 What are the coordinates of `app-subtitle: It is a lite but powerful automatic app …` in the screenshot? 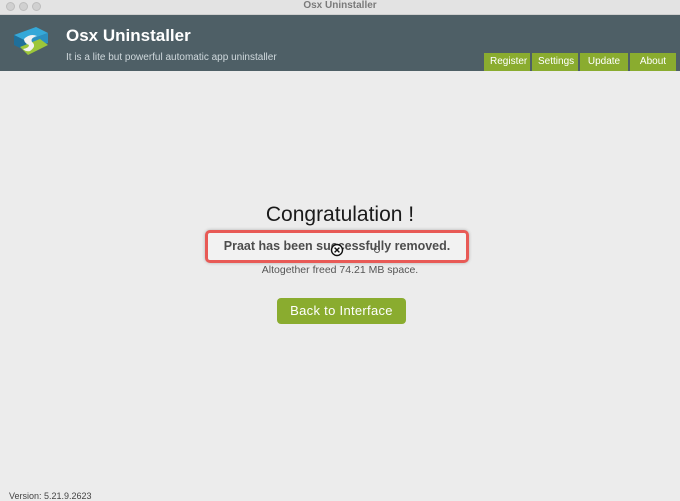 It's located at (171, 57).